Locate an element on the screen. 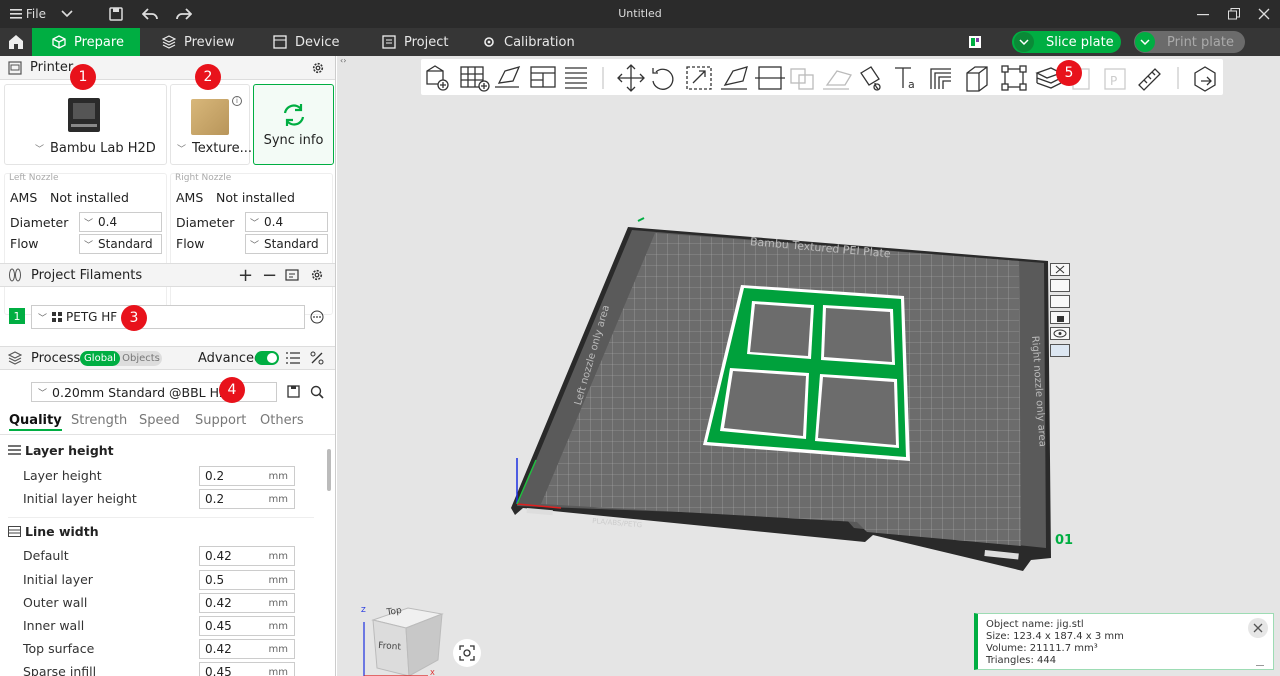 This screenshot has width=1280, height=676. collapse-info-icon is located at coordinates (1260, 665).